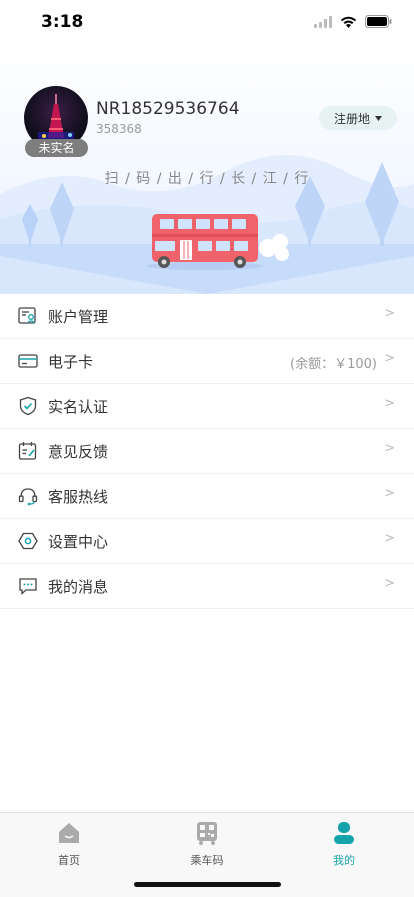 Image resolution: width=414 pixels, height=897 pixels. Describe the element at coordinates (207, 179) in the screenshot. I see `banner-slogan: 扫 / 码 / 出 / 行 / 长 / 江 / 行` at that location.